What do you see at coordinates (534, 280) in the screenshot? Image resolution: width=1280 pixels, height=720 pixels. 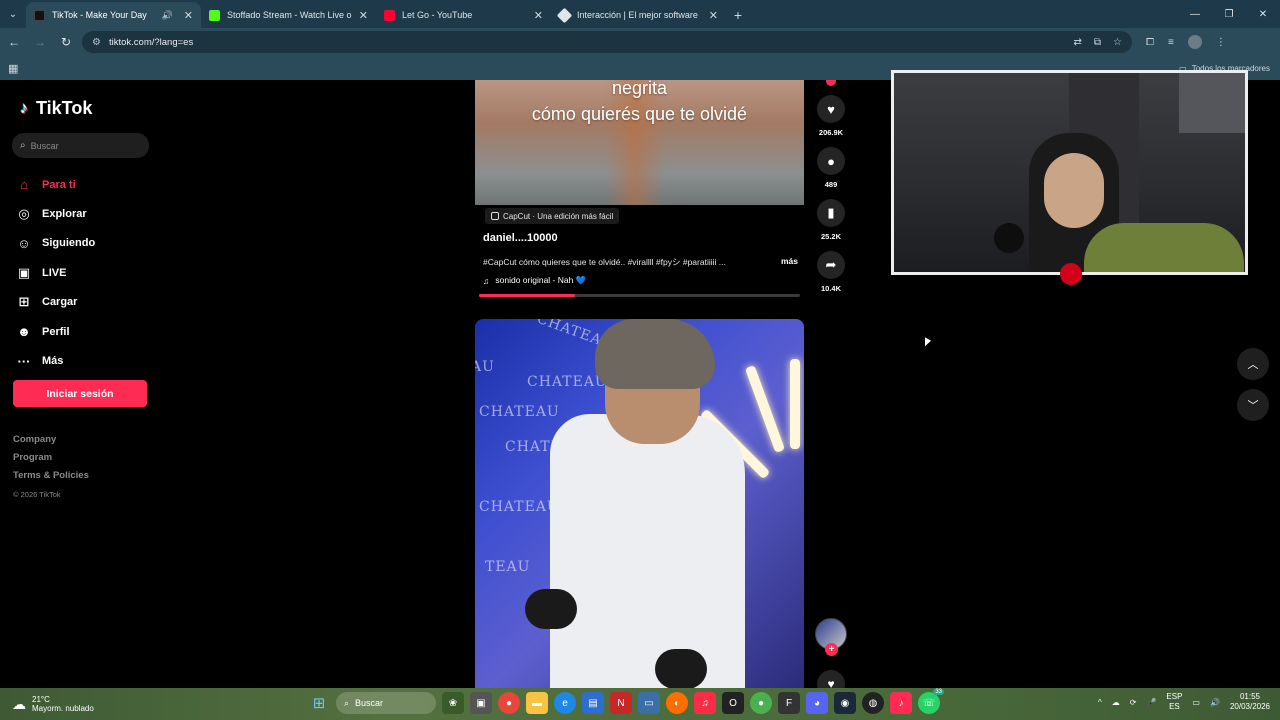 I see `video-sound: ♫ sonido original - Nah 💙` at bounding box center [534, 280].